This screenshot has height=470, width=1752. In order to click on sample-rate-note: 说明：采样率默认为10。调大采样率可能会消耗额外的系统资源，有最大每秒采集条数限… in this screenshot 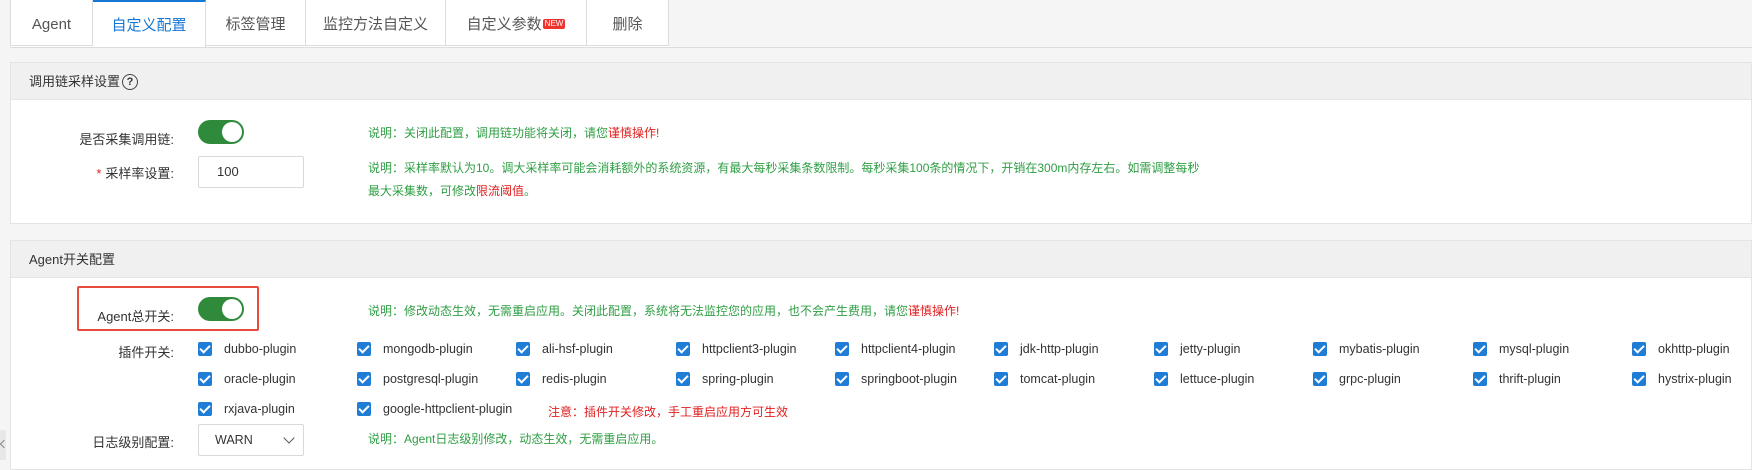, I will do `click(1018, 179)`.